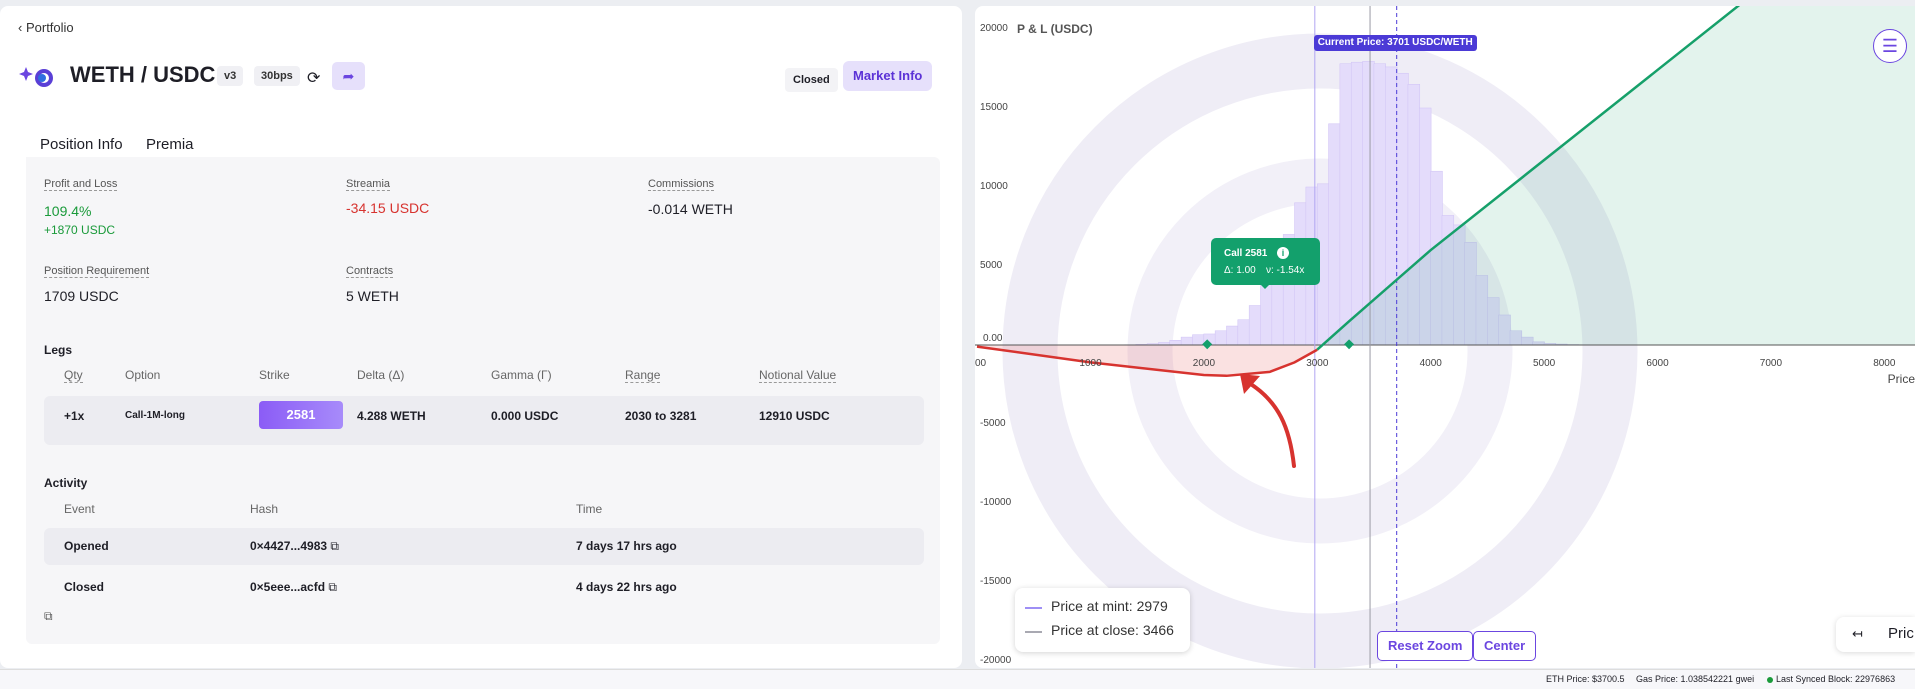 This screenshot has width=1915, height=689. I want to click on contracts-value: 5 WETH, so click(372, 296).